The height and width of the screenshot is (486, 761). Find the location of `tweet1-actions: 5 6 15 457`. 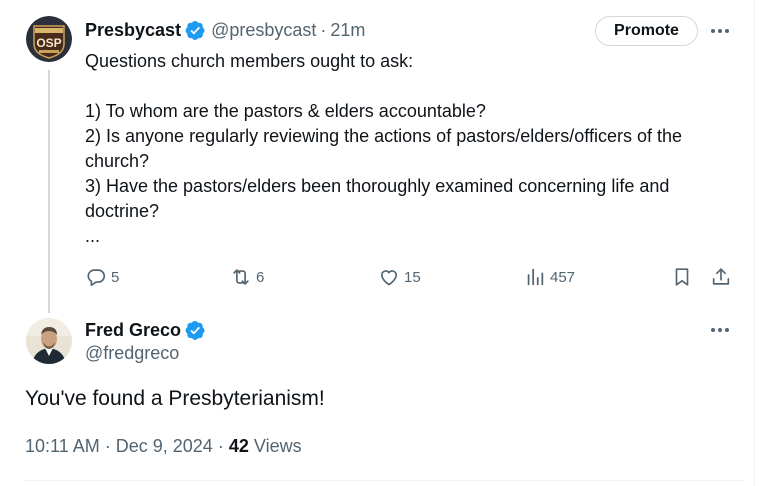

tweet1-actions: 5 6 15 457 is located at coordinates (412, 277).